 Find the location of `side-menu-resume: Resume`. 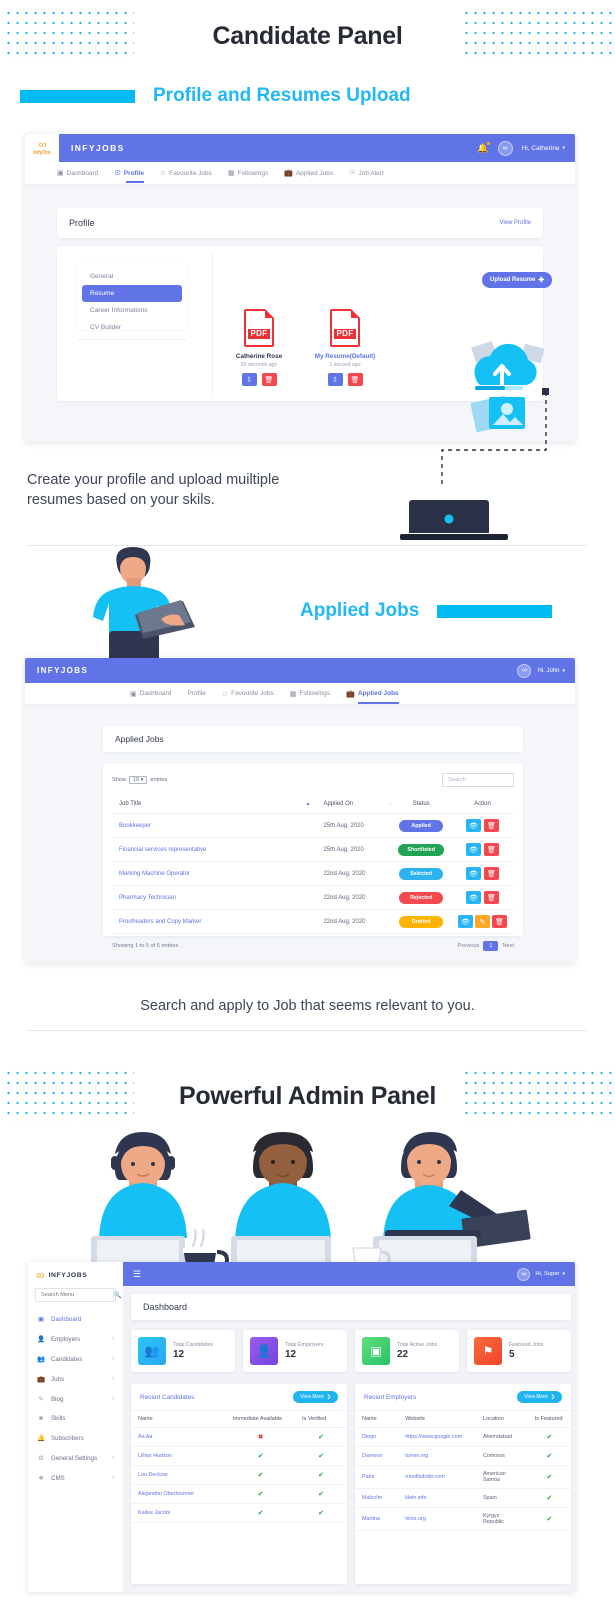

side-menu-resume: Resume is located at coordinates (132, 293).